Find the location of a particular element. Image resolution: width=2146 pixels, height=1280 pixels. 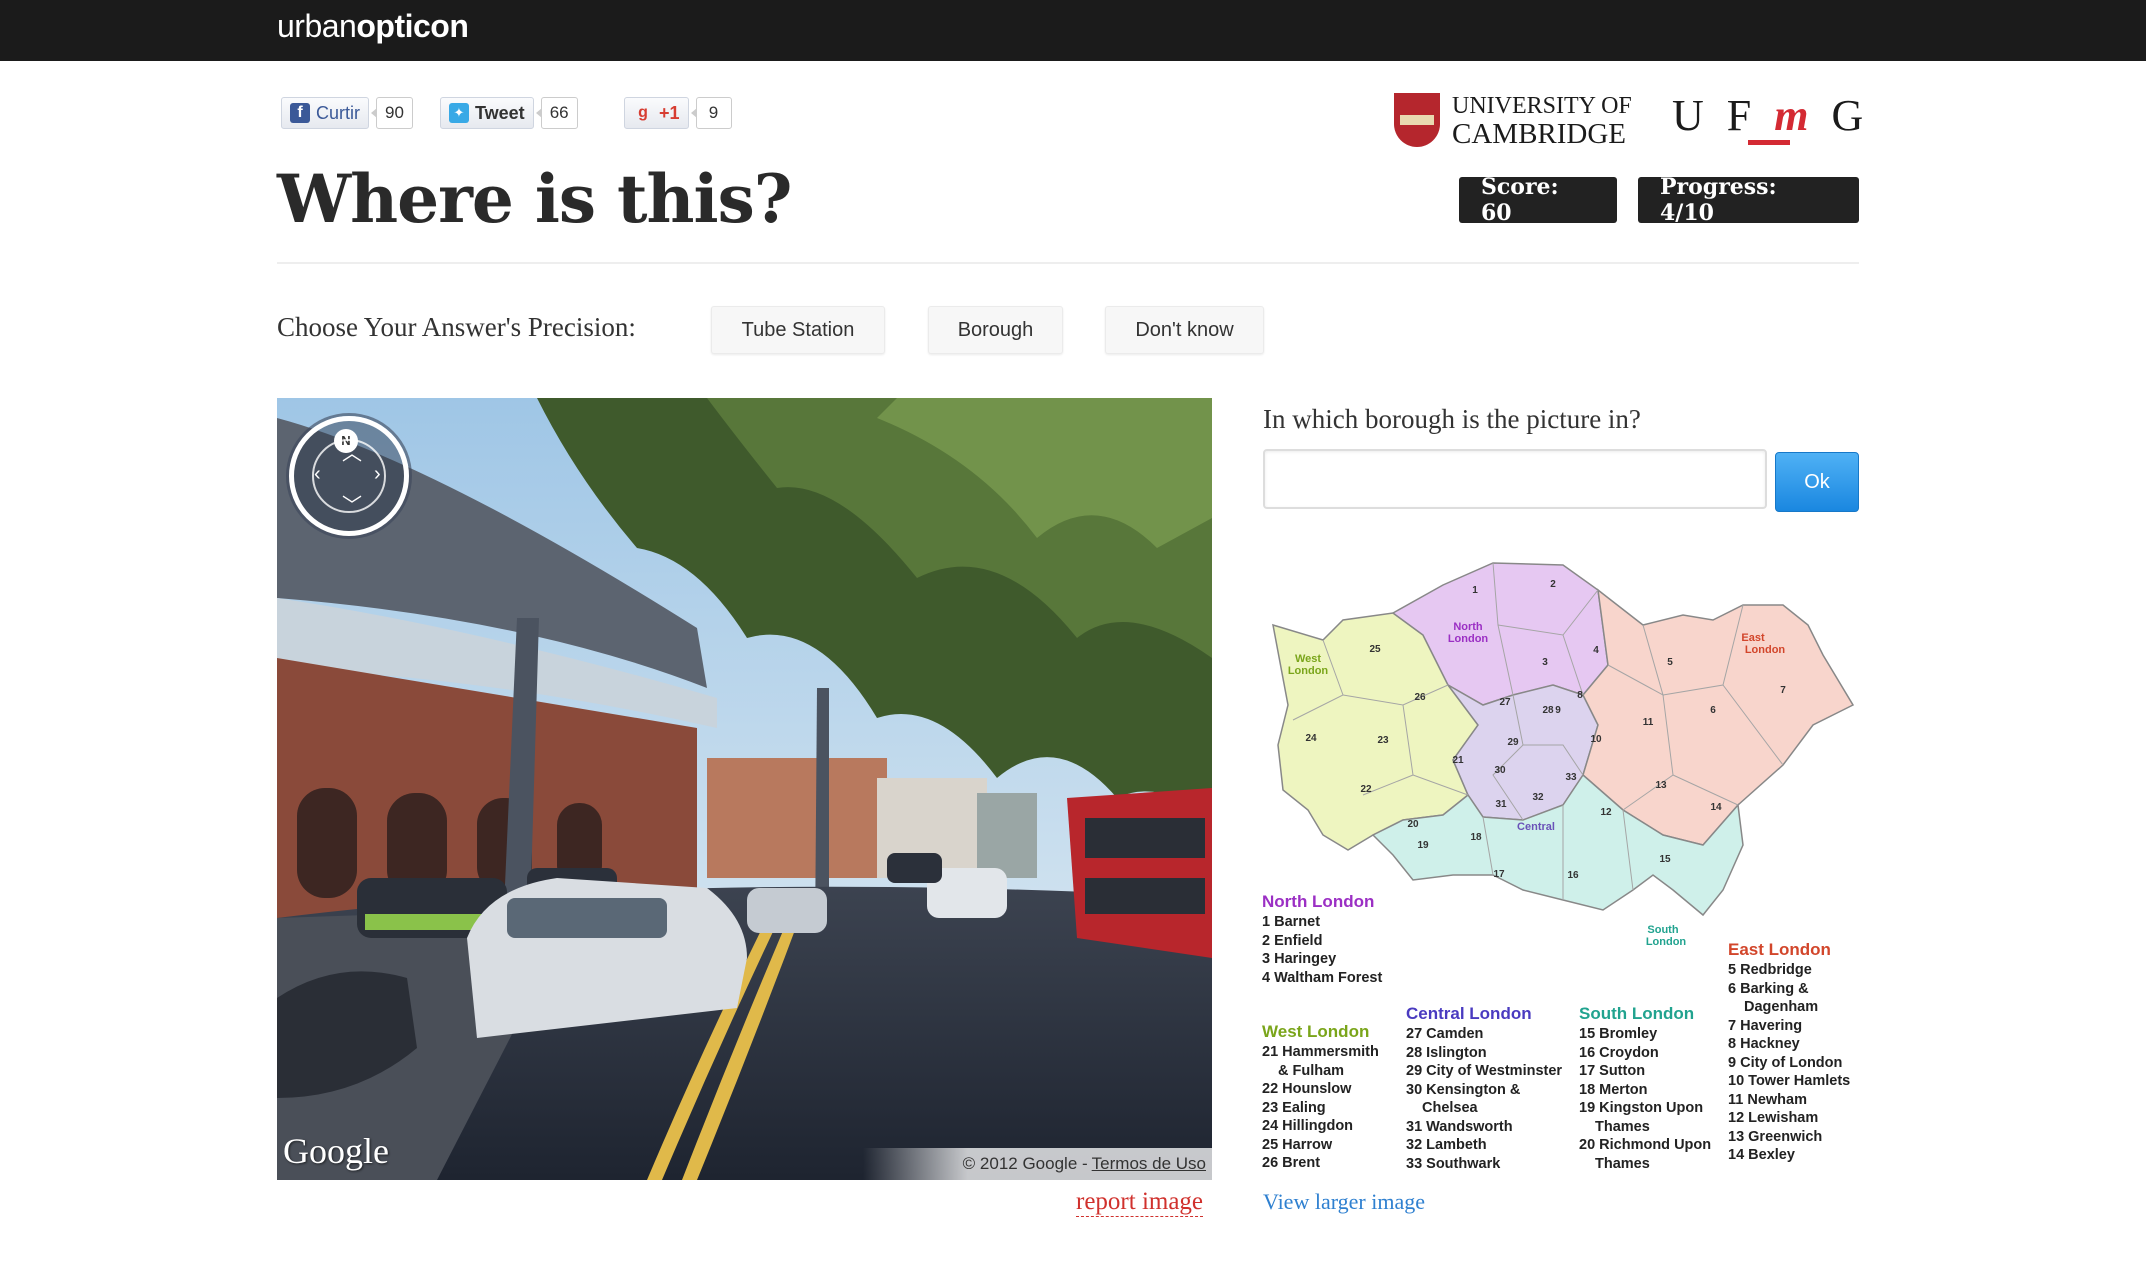

legend-item: 7 Havering is located at coordinates (1765, 1025).